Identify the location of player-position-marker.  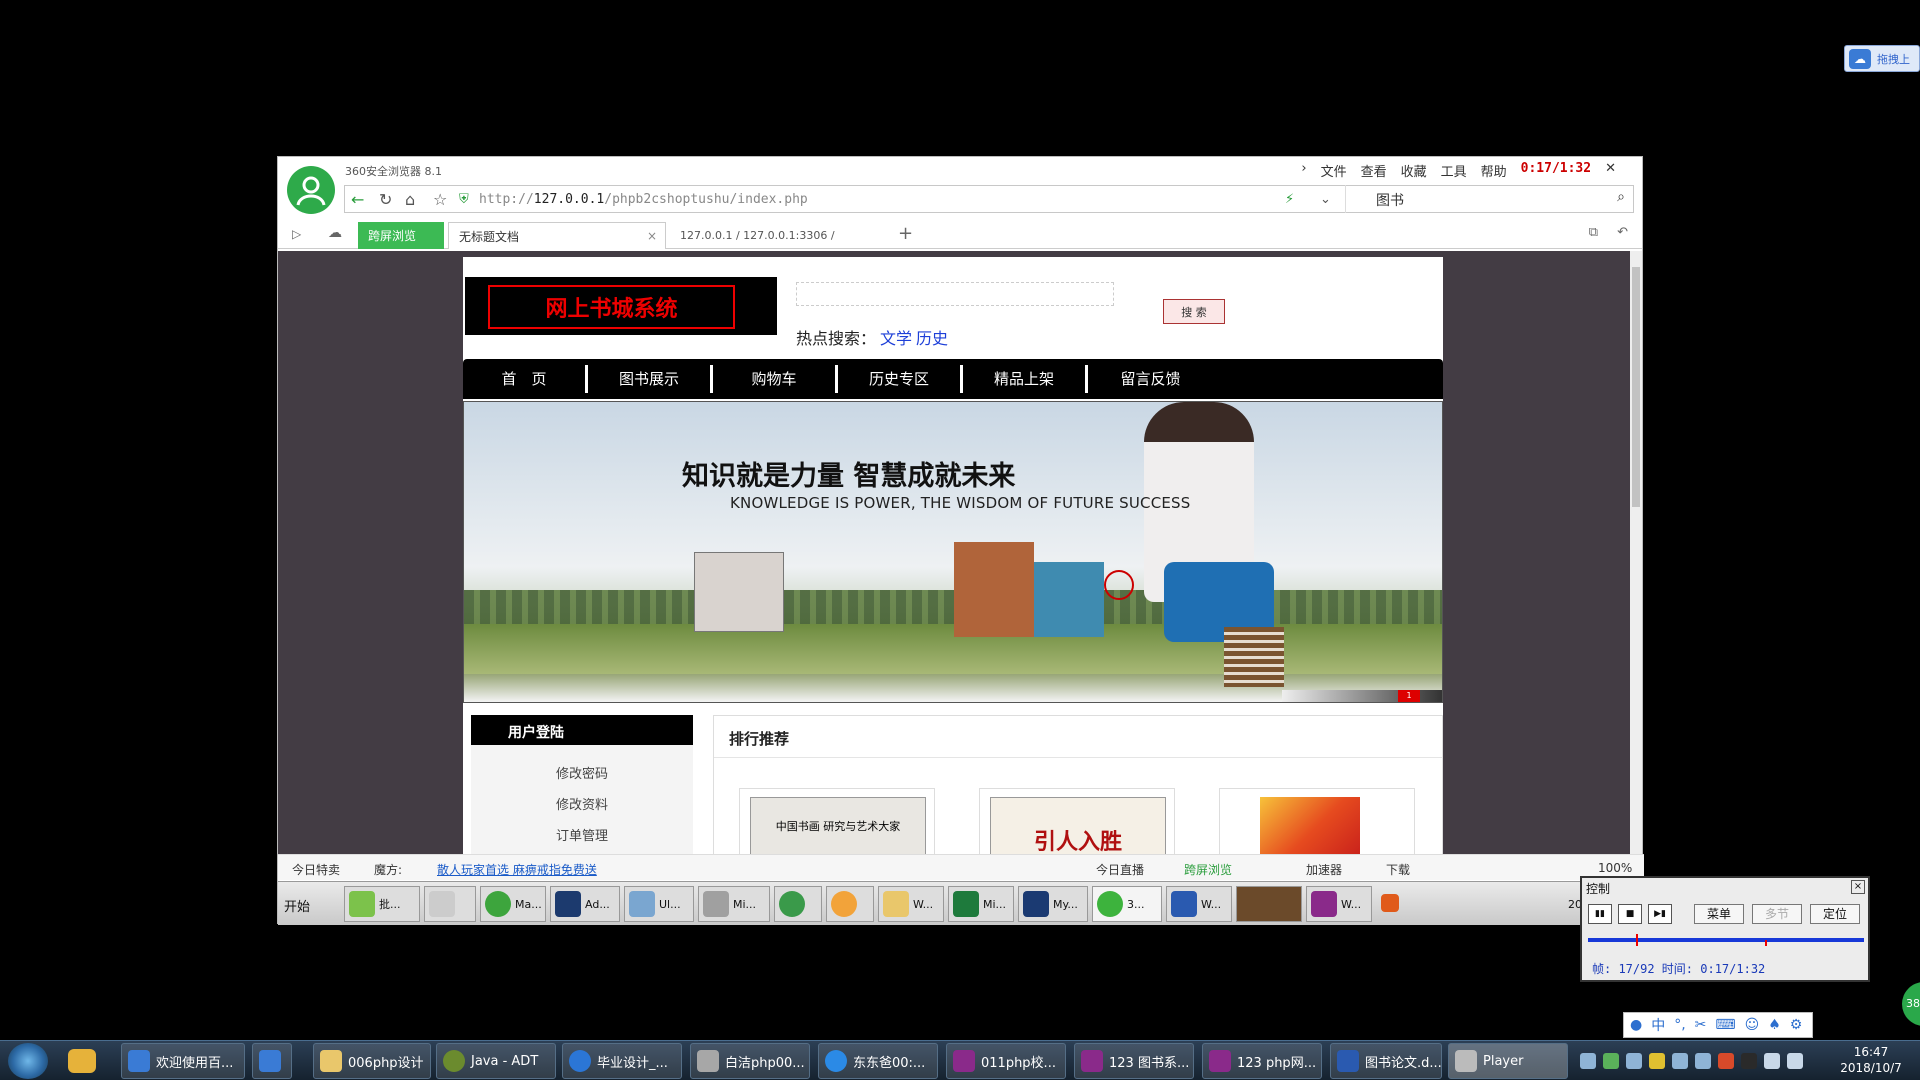
(1637, 940).